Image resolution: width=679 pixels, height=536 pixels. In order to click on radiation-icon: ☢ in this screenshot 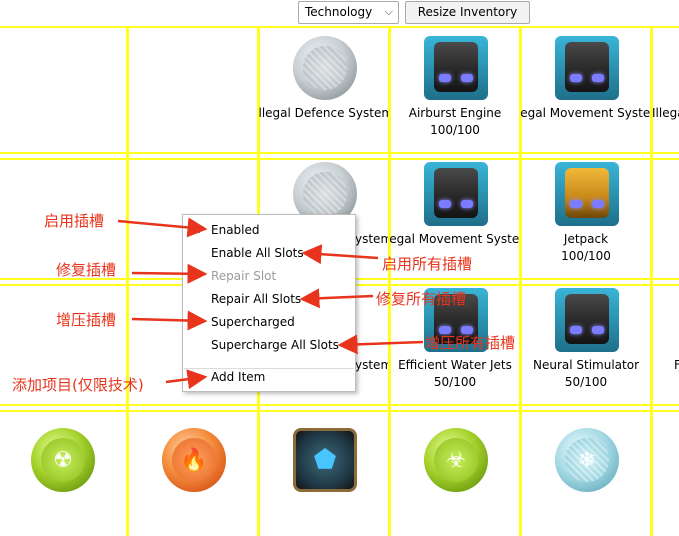, I will do `click(63, 460)`.